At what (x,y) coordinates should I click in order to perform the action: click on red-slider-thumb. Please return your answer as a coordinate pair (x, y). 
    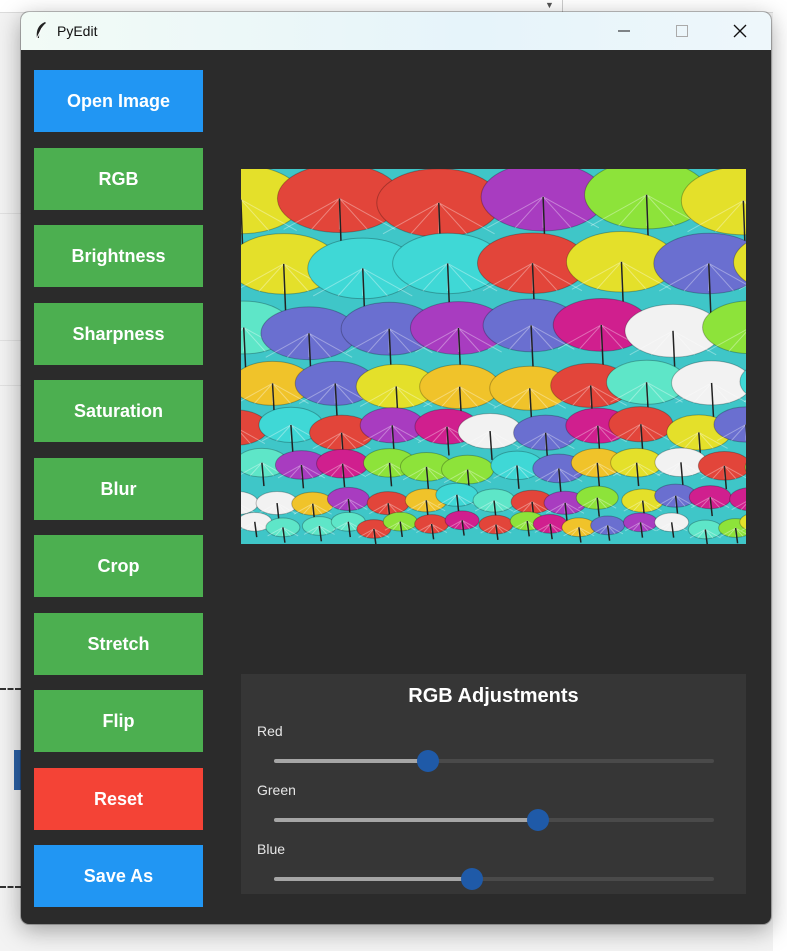
    Looking at the image, I should click on (428, 761).